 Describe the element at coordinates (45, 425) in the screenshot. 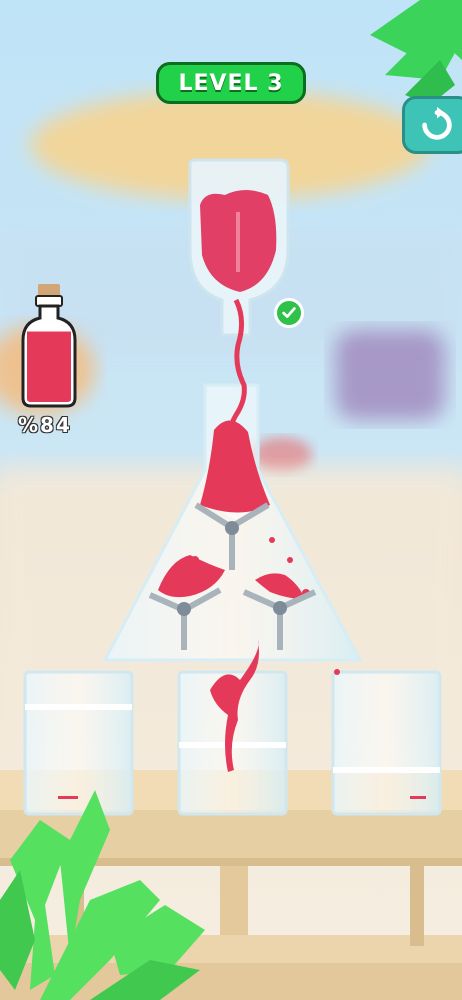

I see `fill-percent: %84` at that location.